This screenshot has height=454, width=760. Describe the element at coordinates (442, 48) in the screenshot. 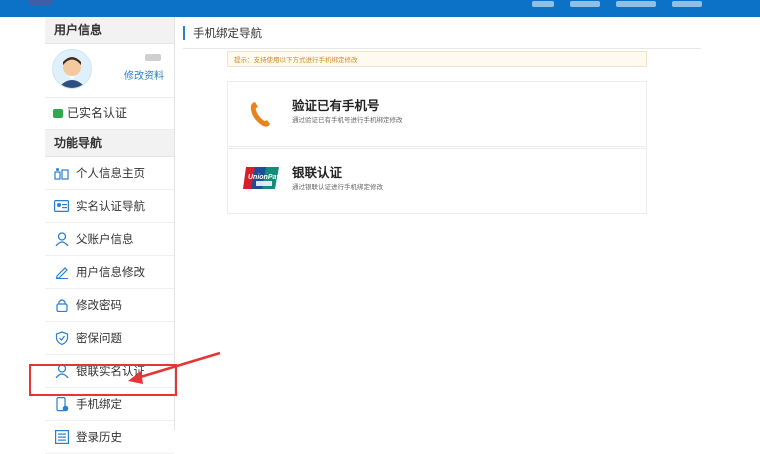

I see `title-divider` at that location.